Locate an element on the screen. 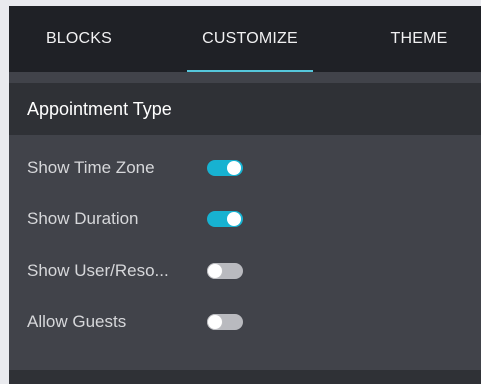  show-duration-toggle is located at coordinates (225, 219).